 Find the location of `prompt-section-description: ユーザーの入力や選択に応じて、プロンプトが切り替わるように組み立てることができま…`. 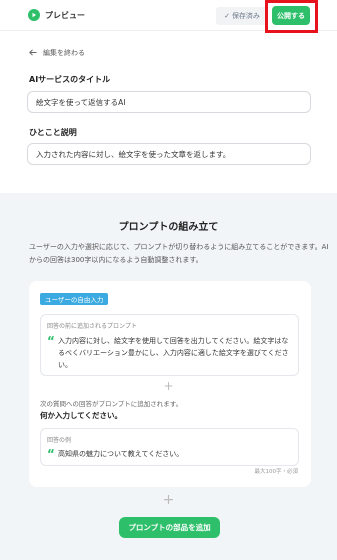

prompt-section-description: ユーザーの入力や選択に応じて、プロンプトが切り替わるように組み立てることができま… is located at coordinates (179, 253).